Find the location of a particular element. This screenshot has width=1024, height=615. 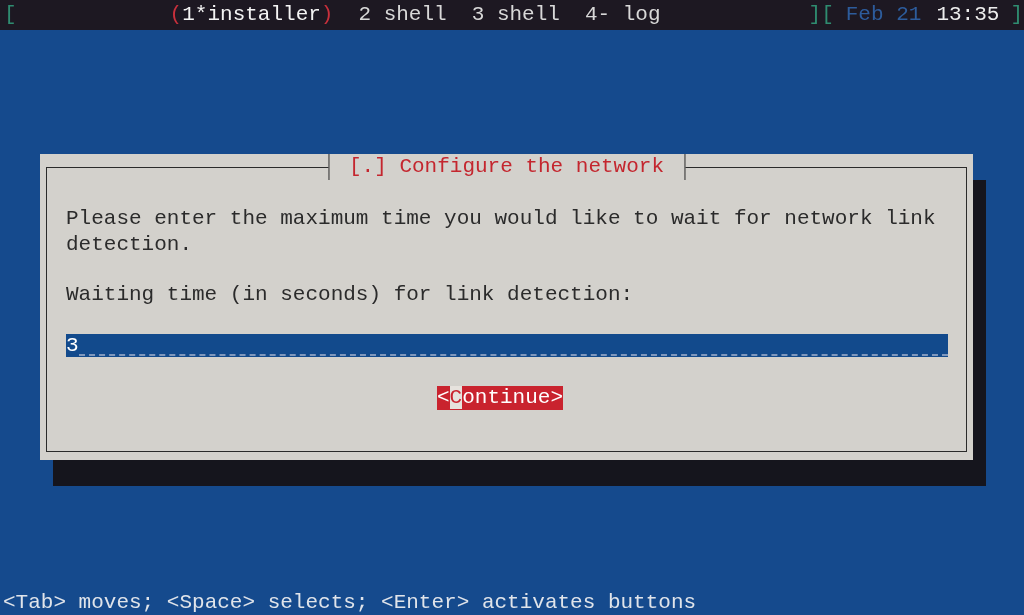

window-tab: 4- log is located at coordinates (622, 15).